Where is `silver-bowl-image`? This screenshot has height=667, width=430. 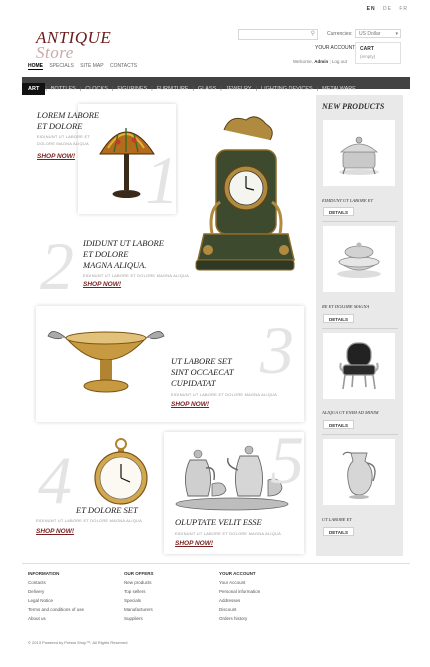
silver-bowl-image is located at coordinates (359, 260).